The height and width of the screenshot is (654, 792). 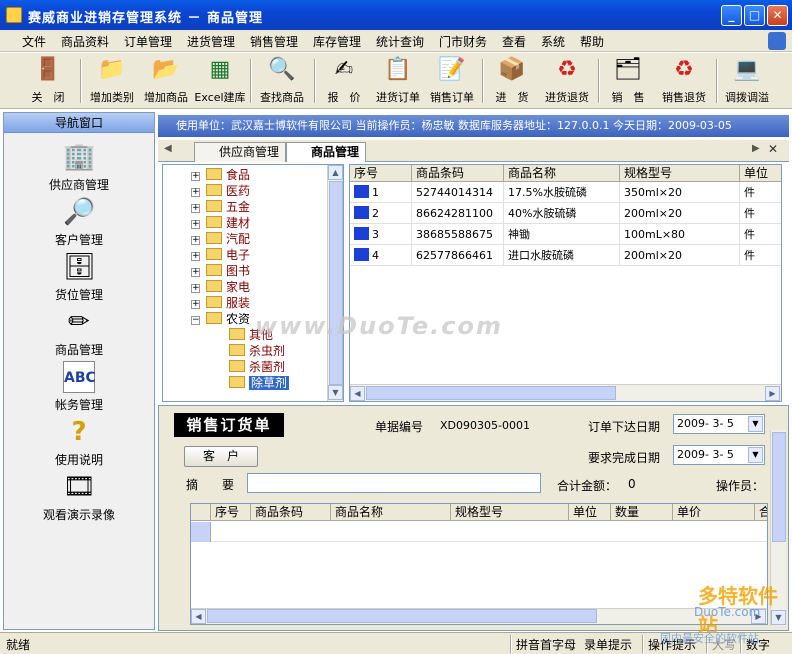 What do you see at coordinates (512, 81) in the screenshot?
I see `stock-in-button: 📦 进 货` at bounding box center [512, 81].